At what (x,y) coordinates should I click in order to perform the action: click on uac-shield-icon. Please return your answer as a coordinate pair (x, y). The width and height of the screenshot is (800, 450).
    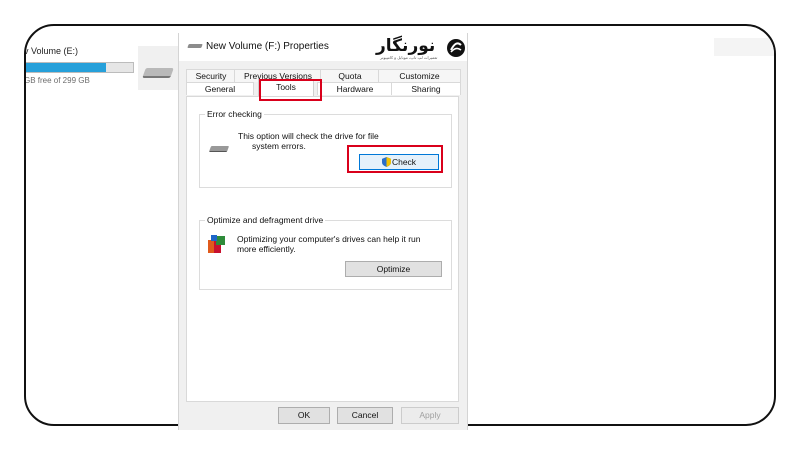
    Looking at the image, I should click on (386, 162).